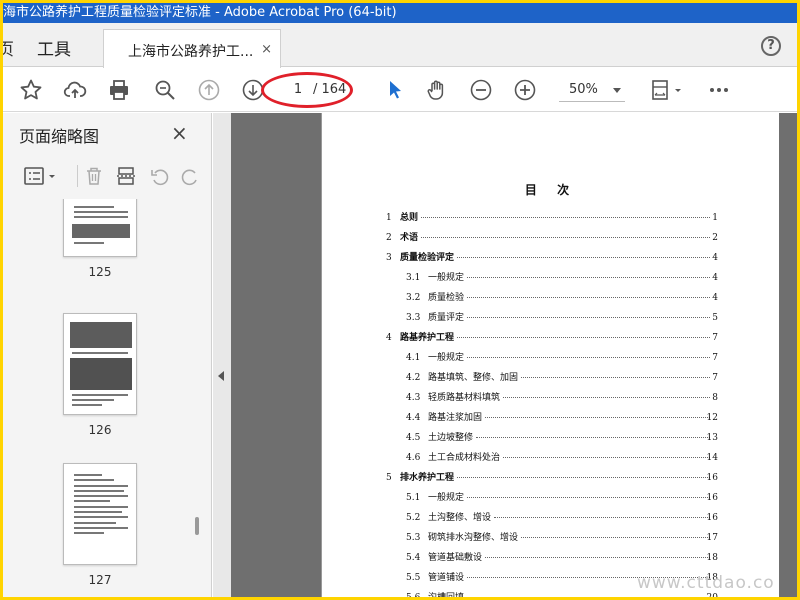 The image size is (800, 600). What do you see at coordinates (413, 298) in the screenshot?
I see `toc-entry-number: 3.2` at bounding box center [413, 298].